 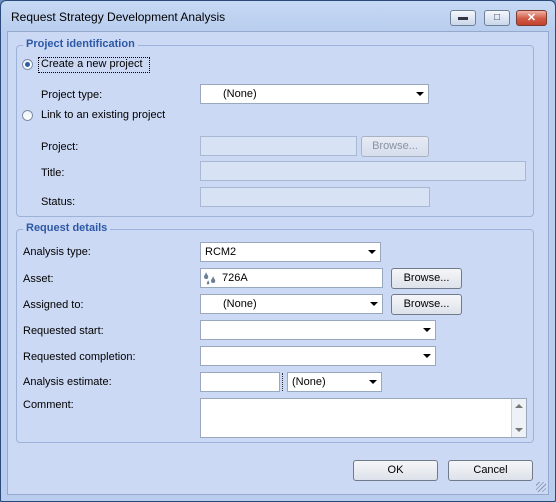 I want to click on estimate-unit-value: (None), so click(x=309, y=382).